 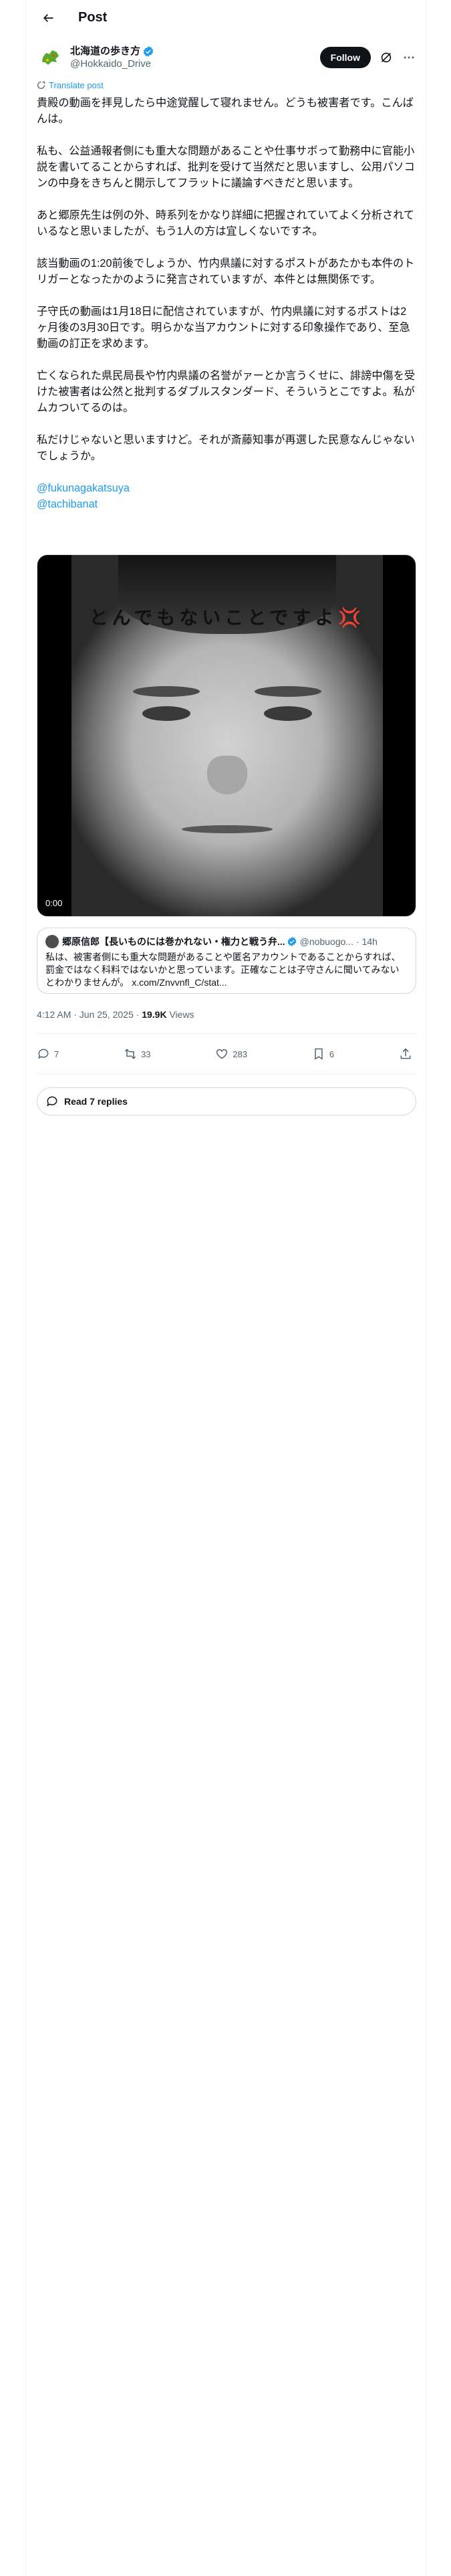 I want to click on reply-icon, so click(x=43, y=1054).